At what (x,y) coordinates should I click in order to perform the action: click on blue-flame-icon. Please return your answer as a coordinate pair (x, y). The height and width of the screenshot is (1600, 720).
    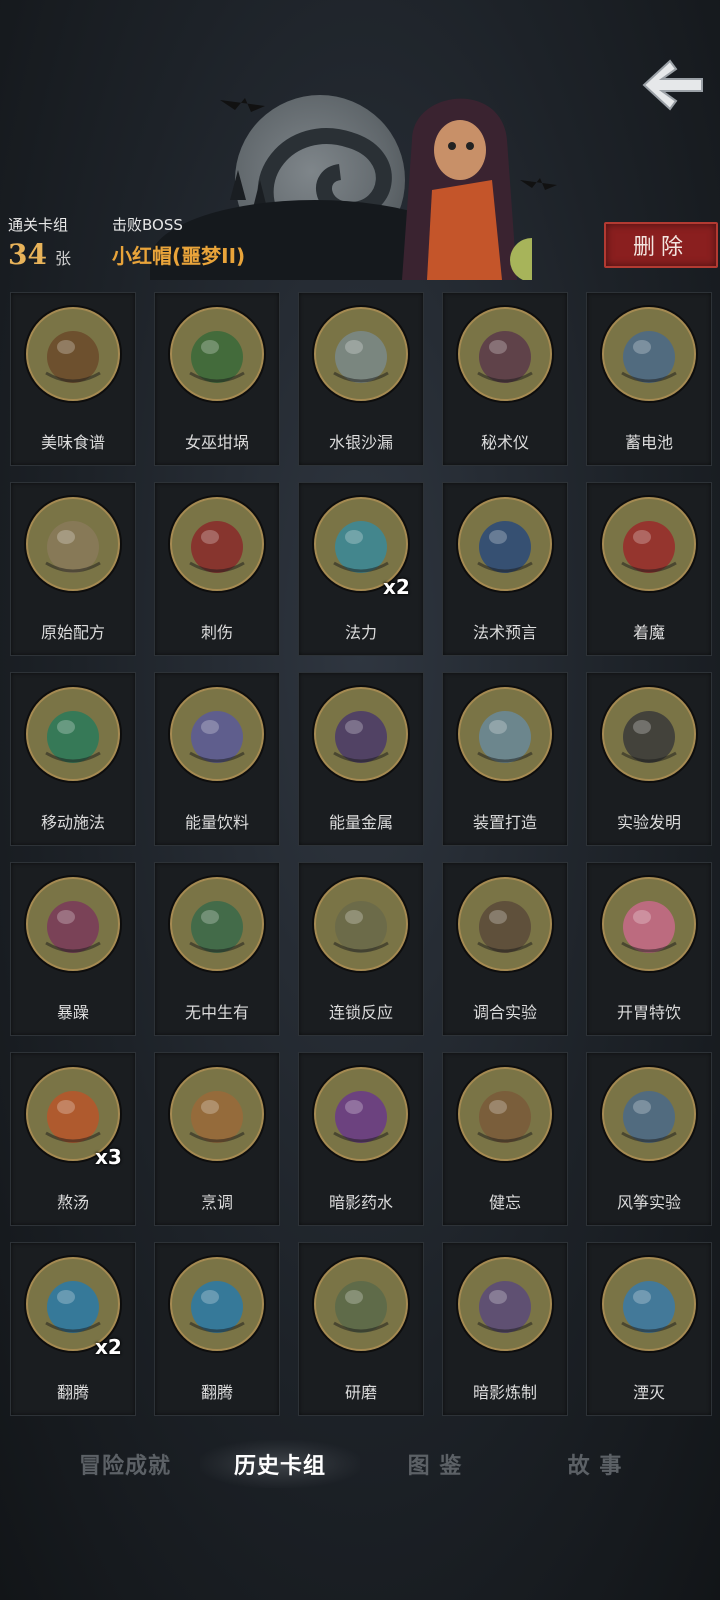
    Looking at the image, I should click on (217, 1304).